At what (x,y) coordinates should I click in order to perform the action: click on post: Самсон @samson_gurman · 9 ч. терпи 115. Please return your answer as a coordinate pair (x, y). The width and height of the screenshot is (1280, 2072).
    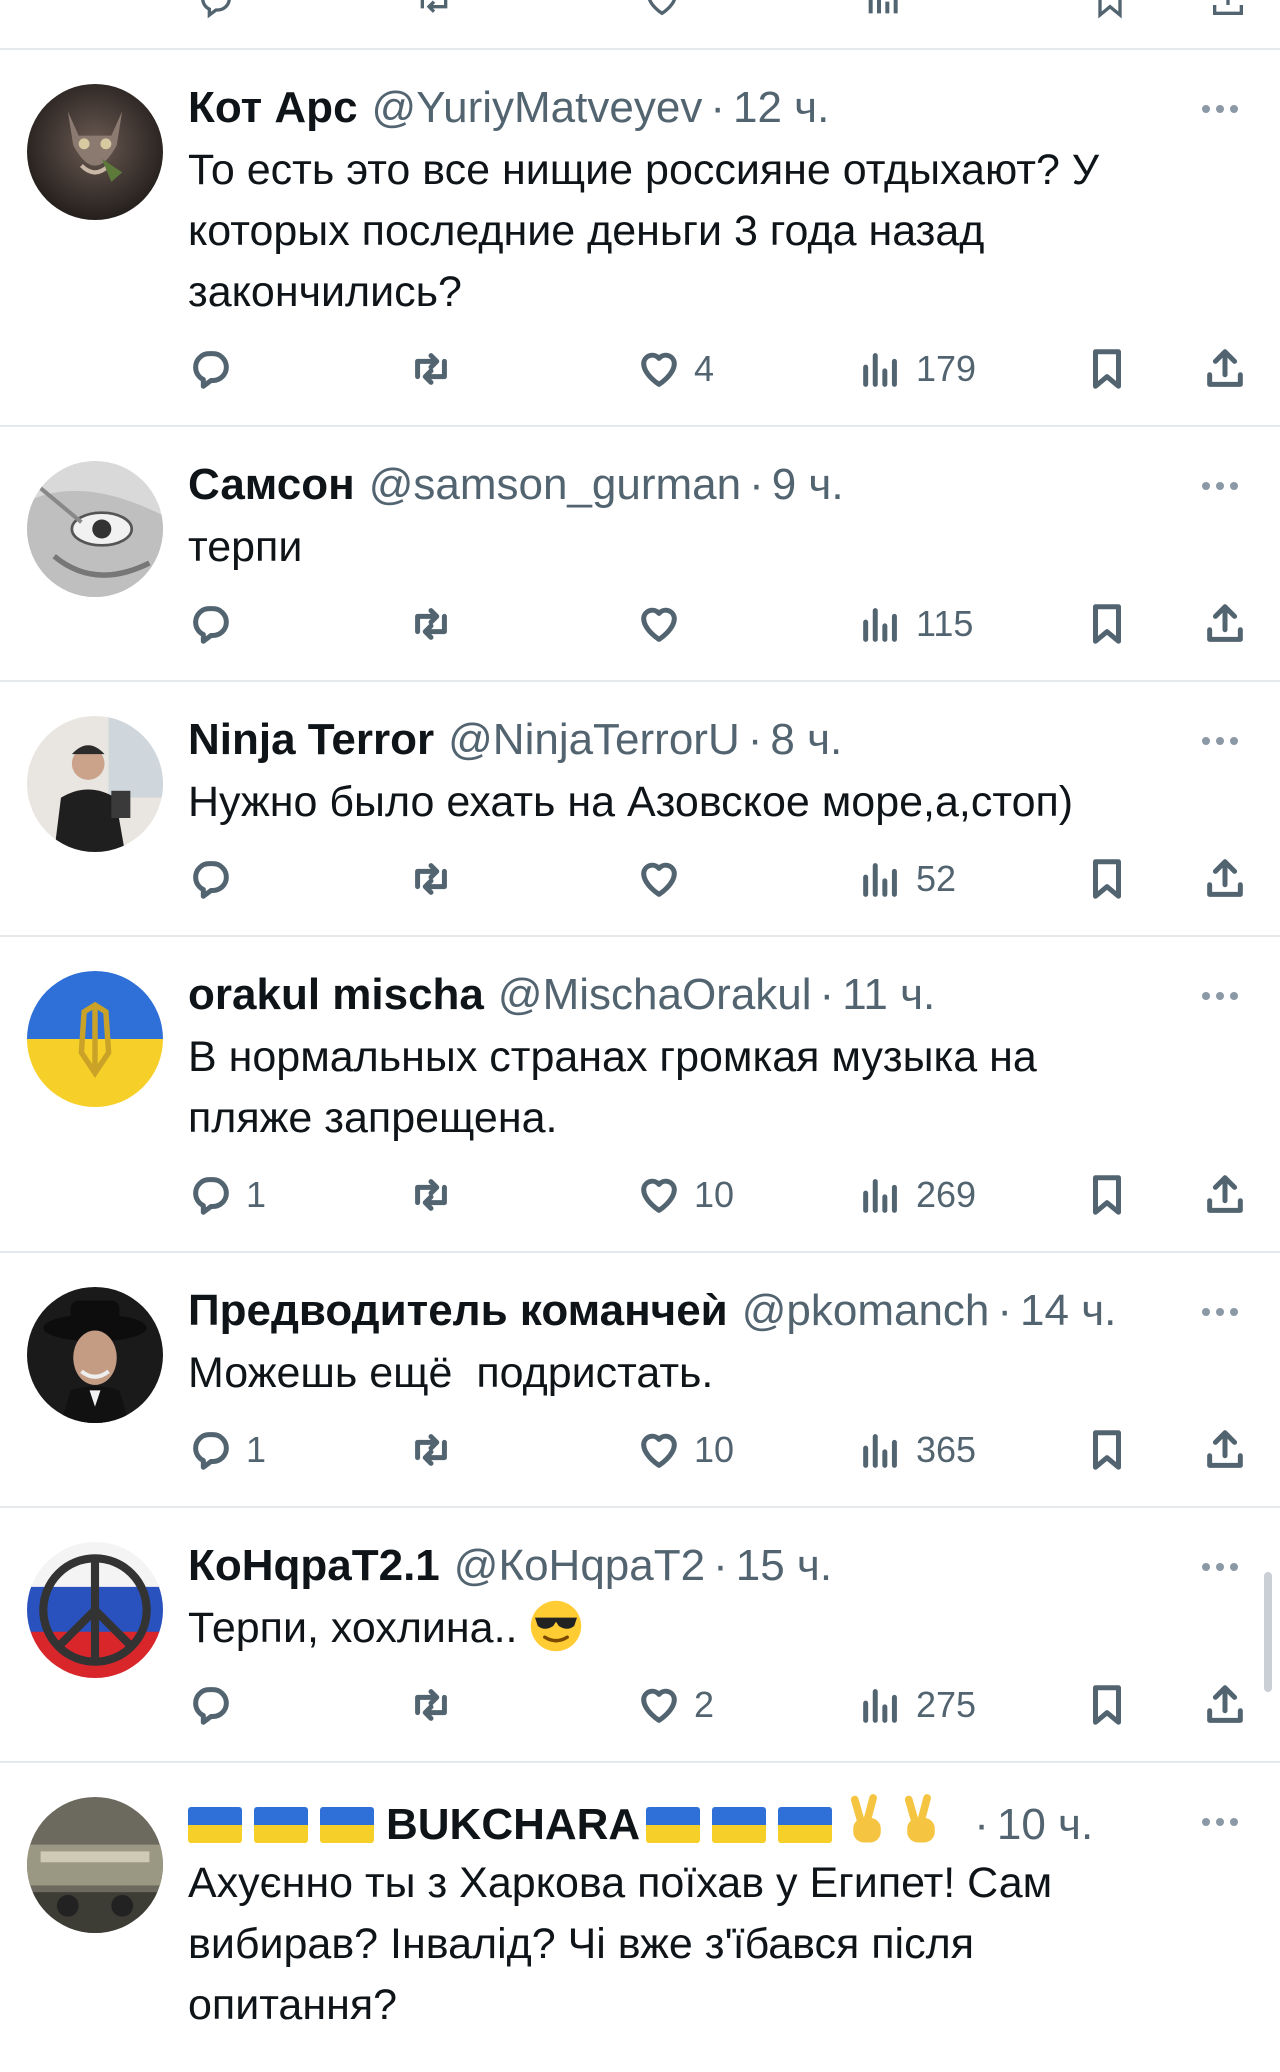
    Looking at the image, I should click on (640, 554).